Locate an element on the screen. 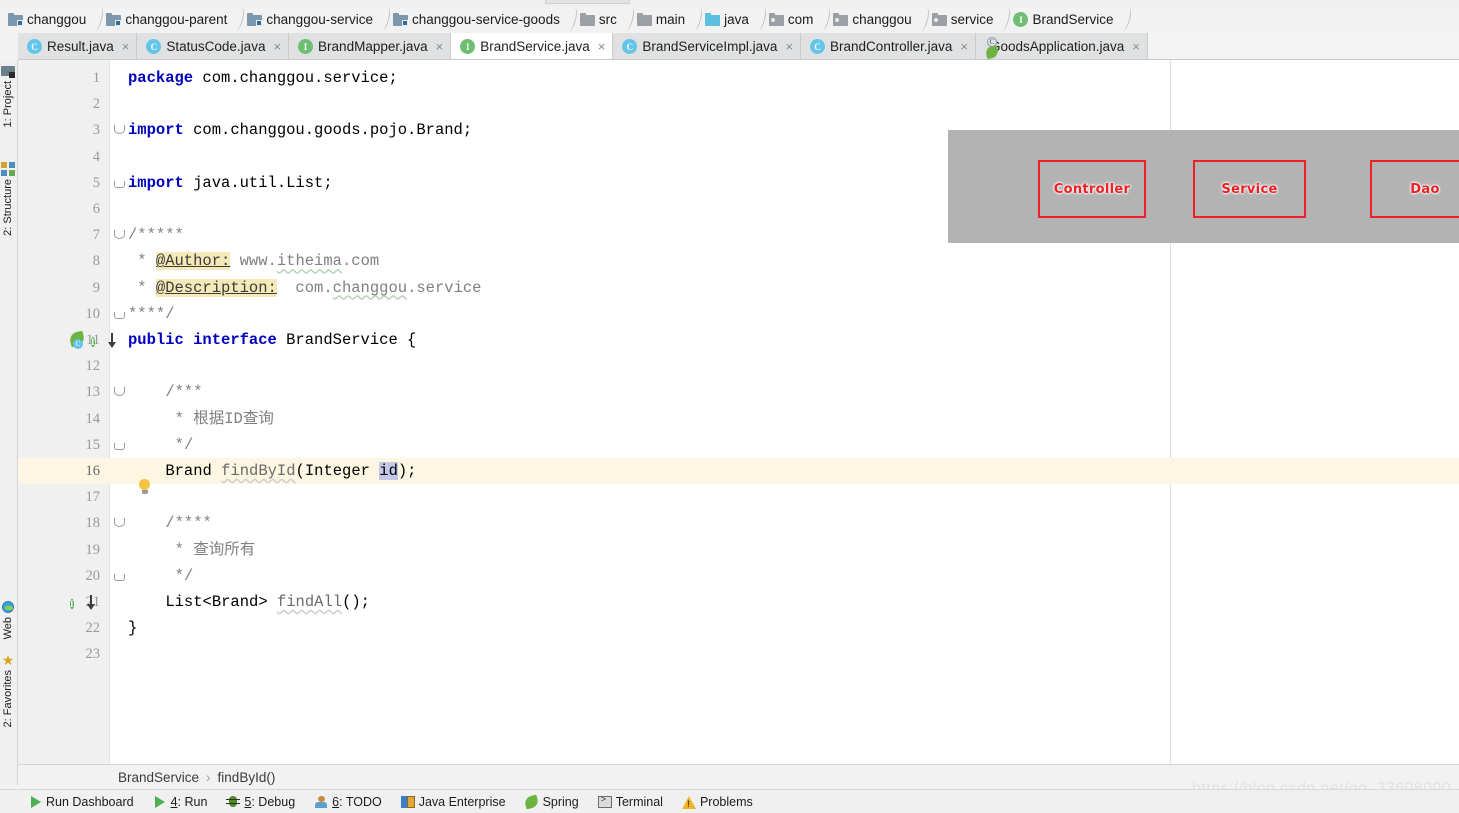  code-line-text: * 查询所有 is located at coordinates (215, 550).